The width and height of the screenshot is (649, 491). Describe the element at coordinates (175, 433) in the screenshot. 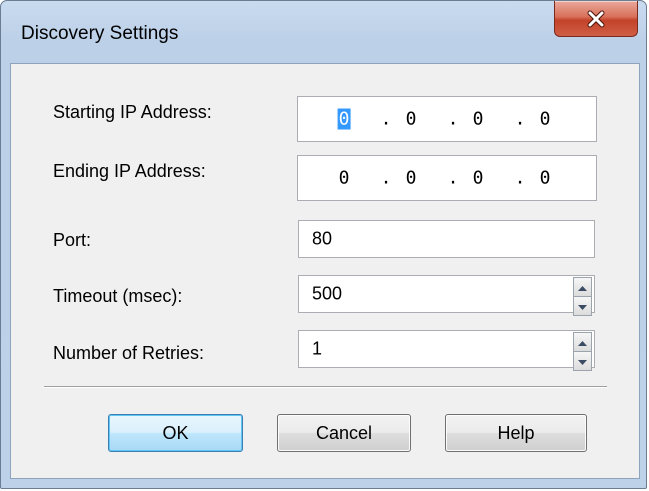

I see `ok-button: OK` at that location.